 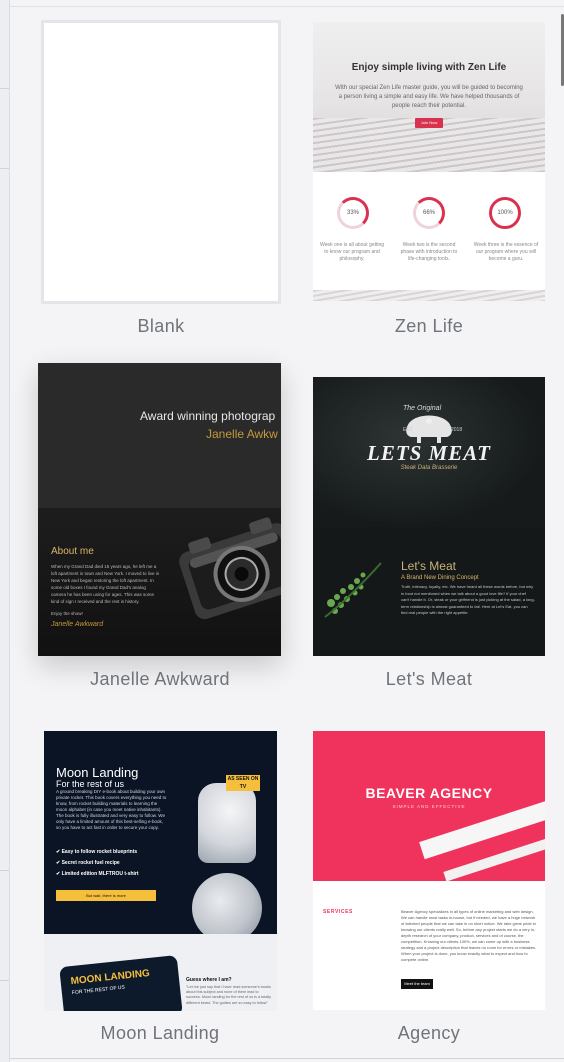 I want to click on guess-title: Guess where I am?, so click(x=209, y=980).